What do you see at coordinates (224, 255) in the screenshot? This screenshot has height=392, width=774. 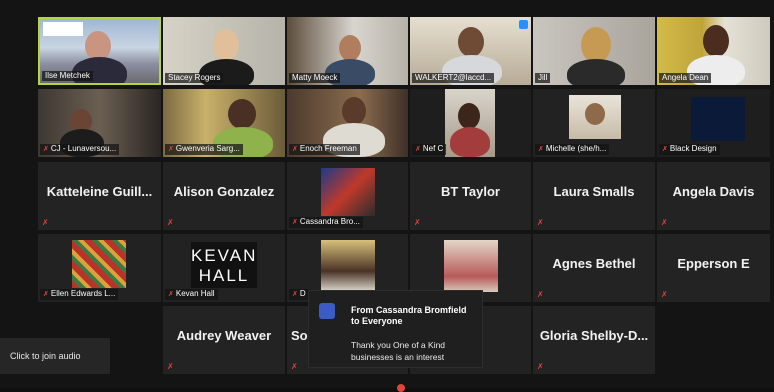 I see `logo-line-1: KEVAN` at bounding box center [224, 255].